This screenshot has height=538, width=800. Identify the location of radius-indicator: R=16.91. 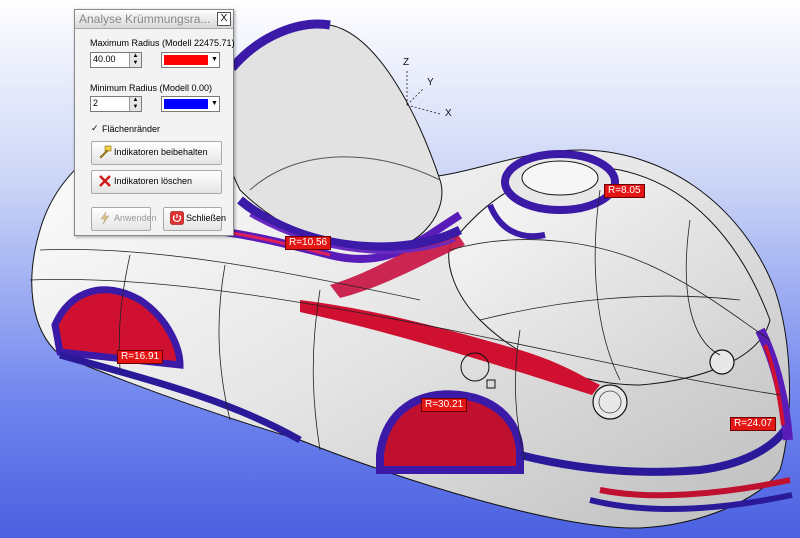
(140, 357).